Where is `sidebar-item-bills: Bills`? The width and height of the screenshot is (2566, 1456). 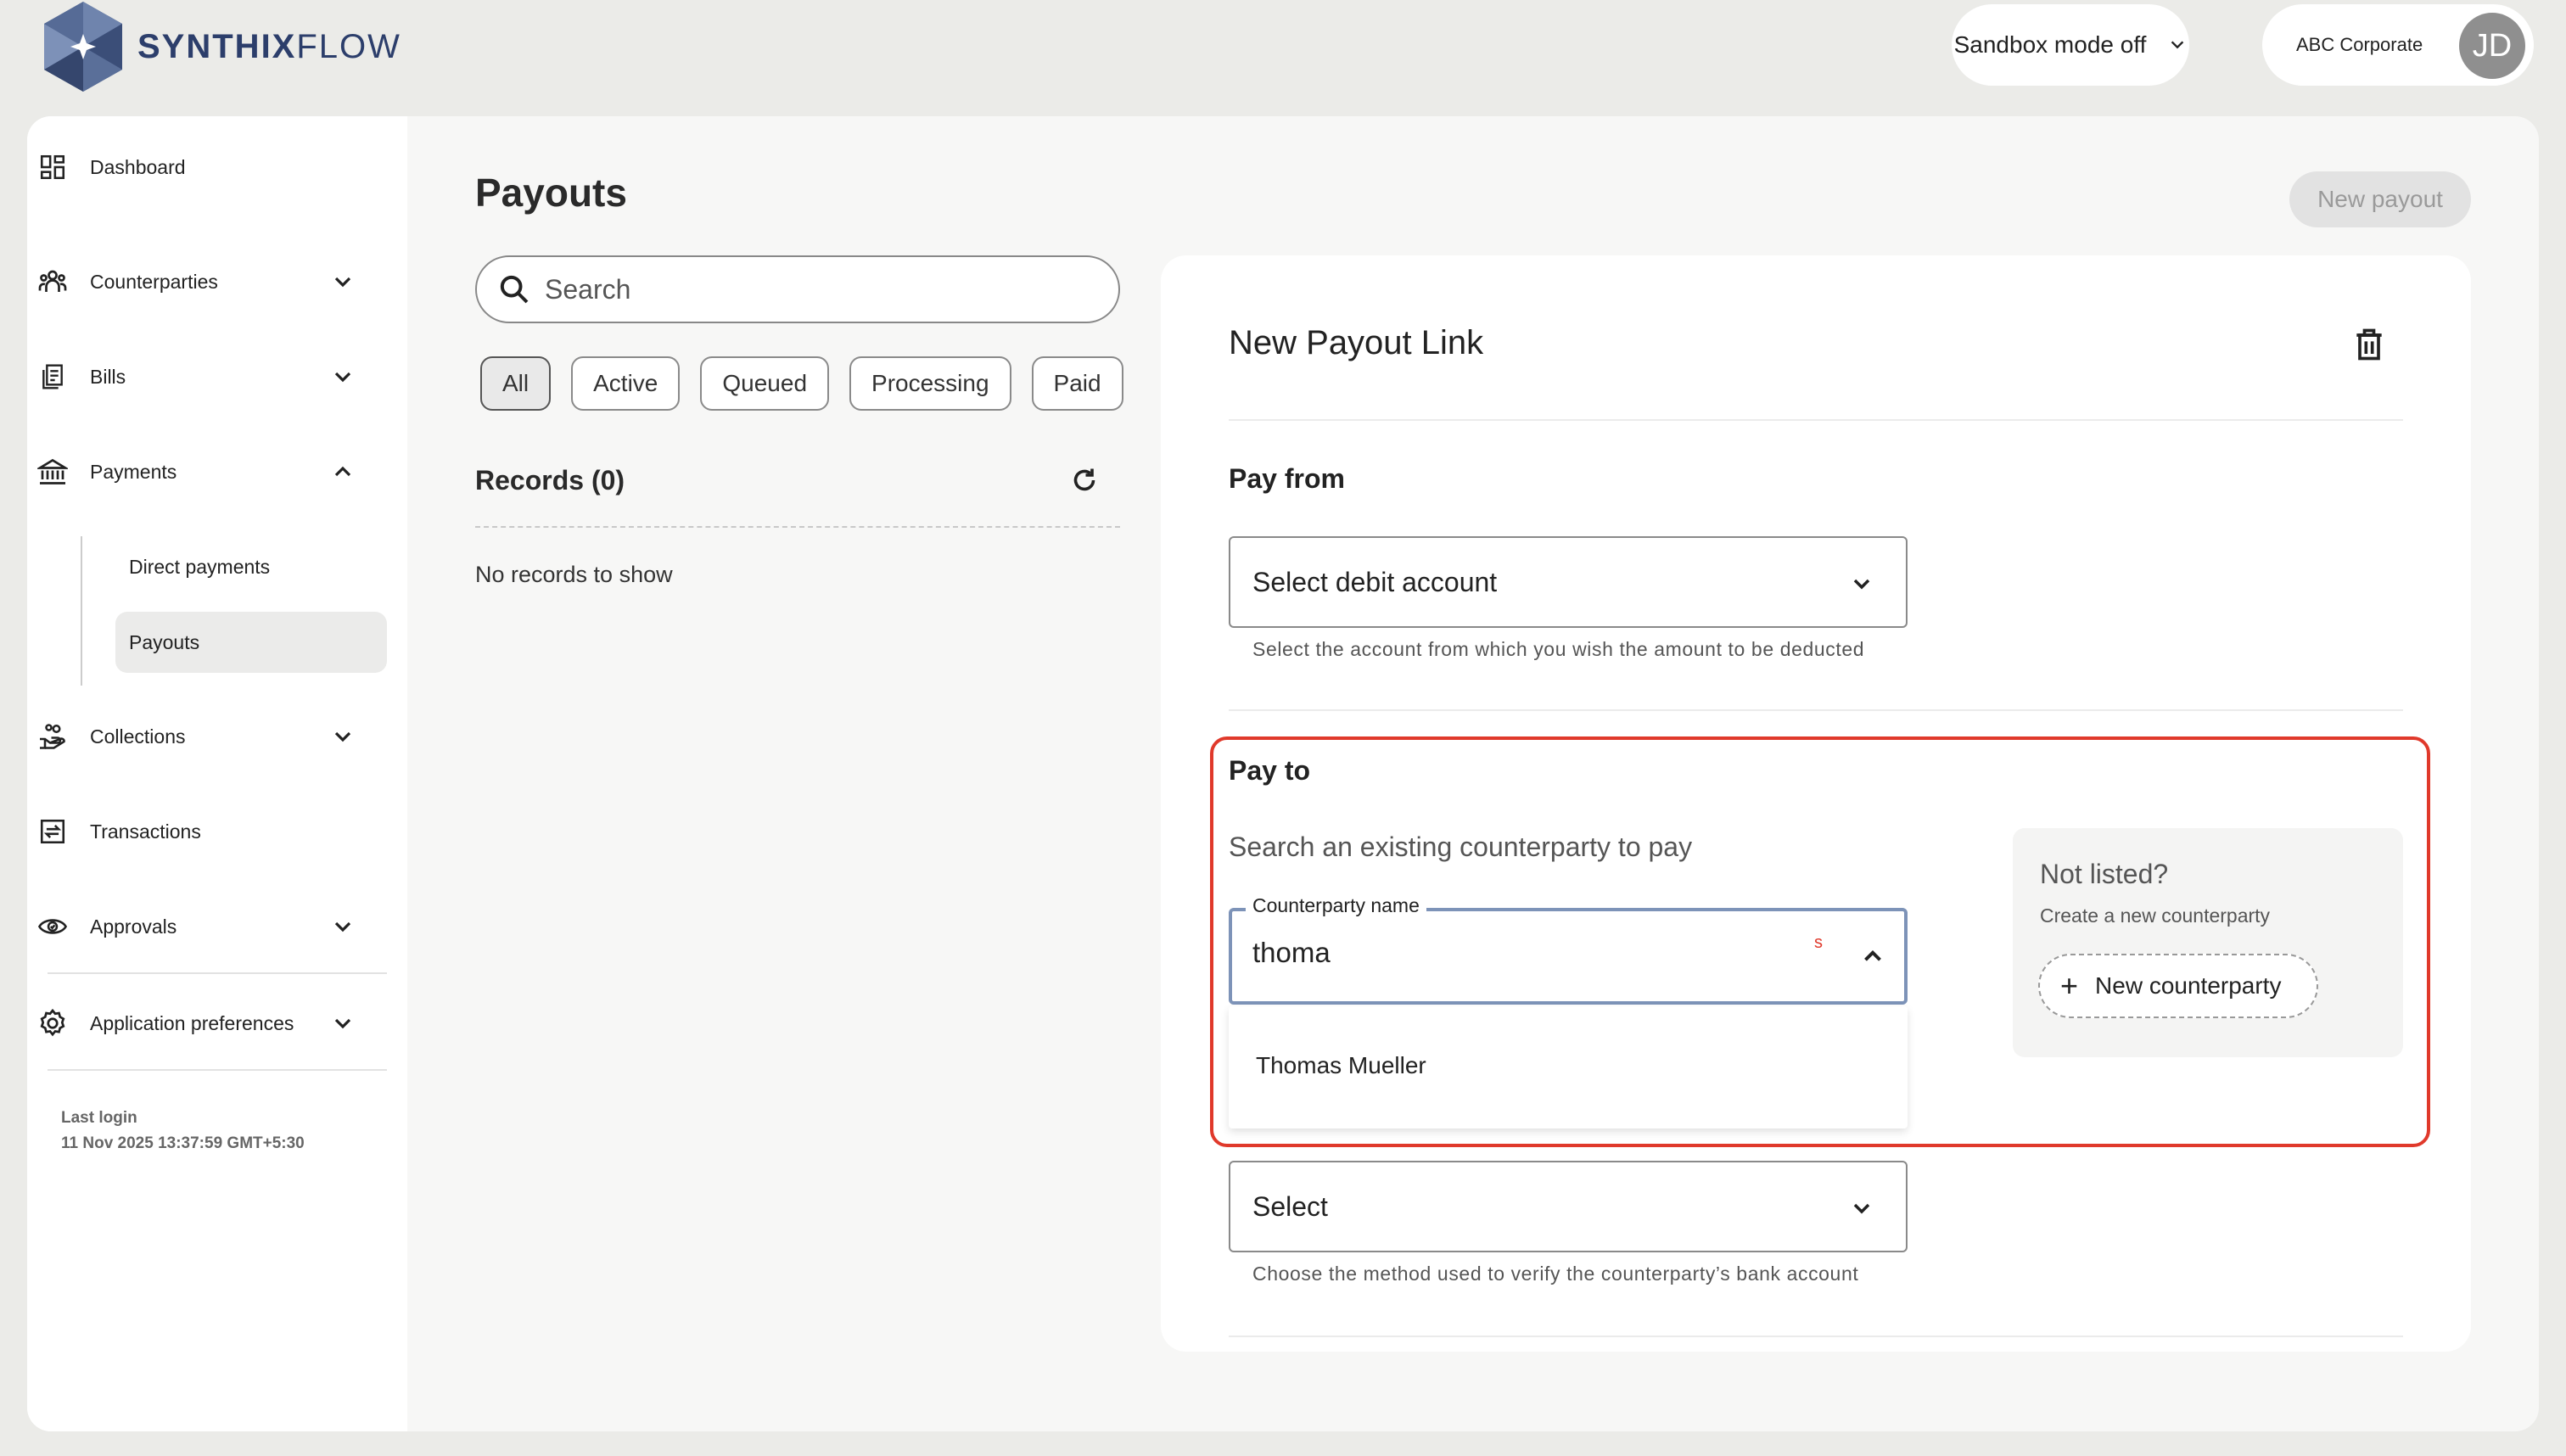 sidebar-item-bills: Bills is located at coordinates (203, 377).